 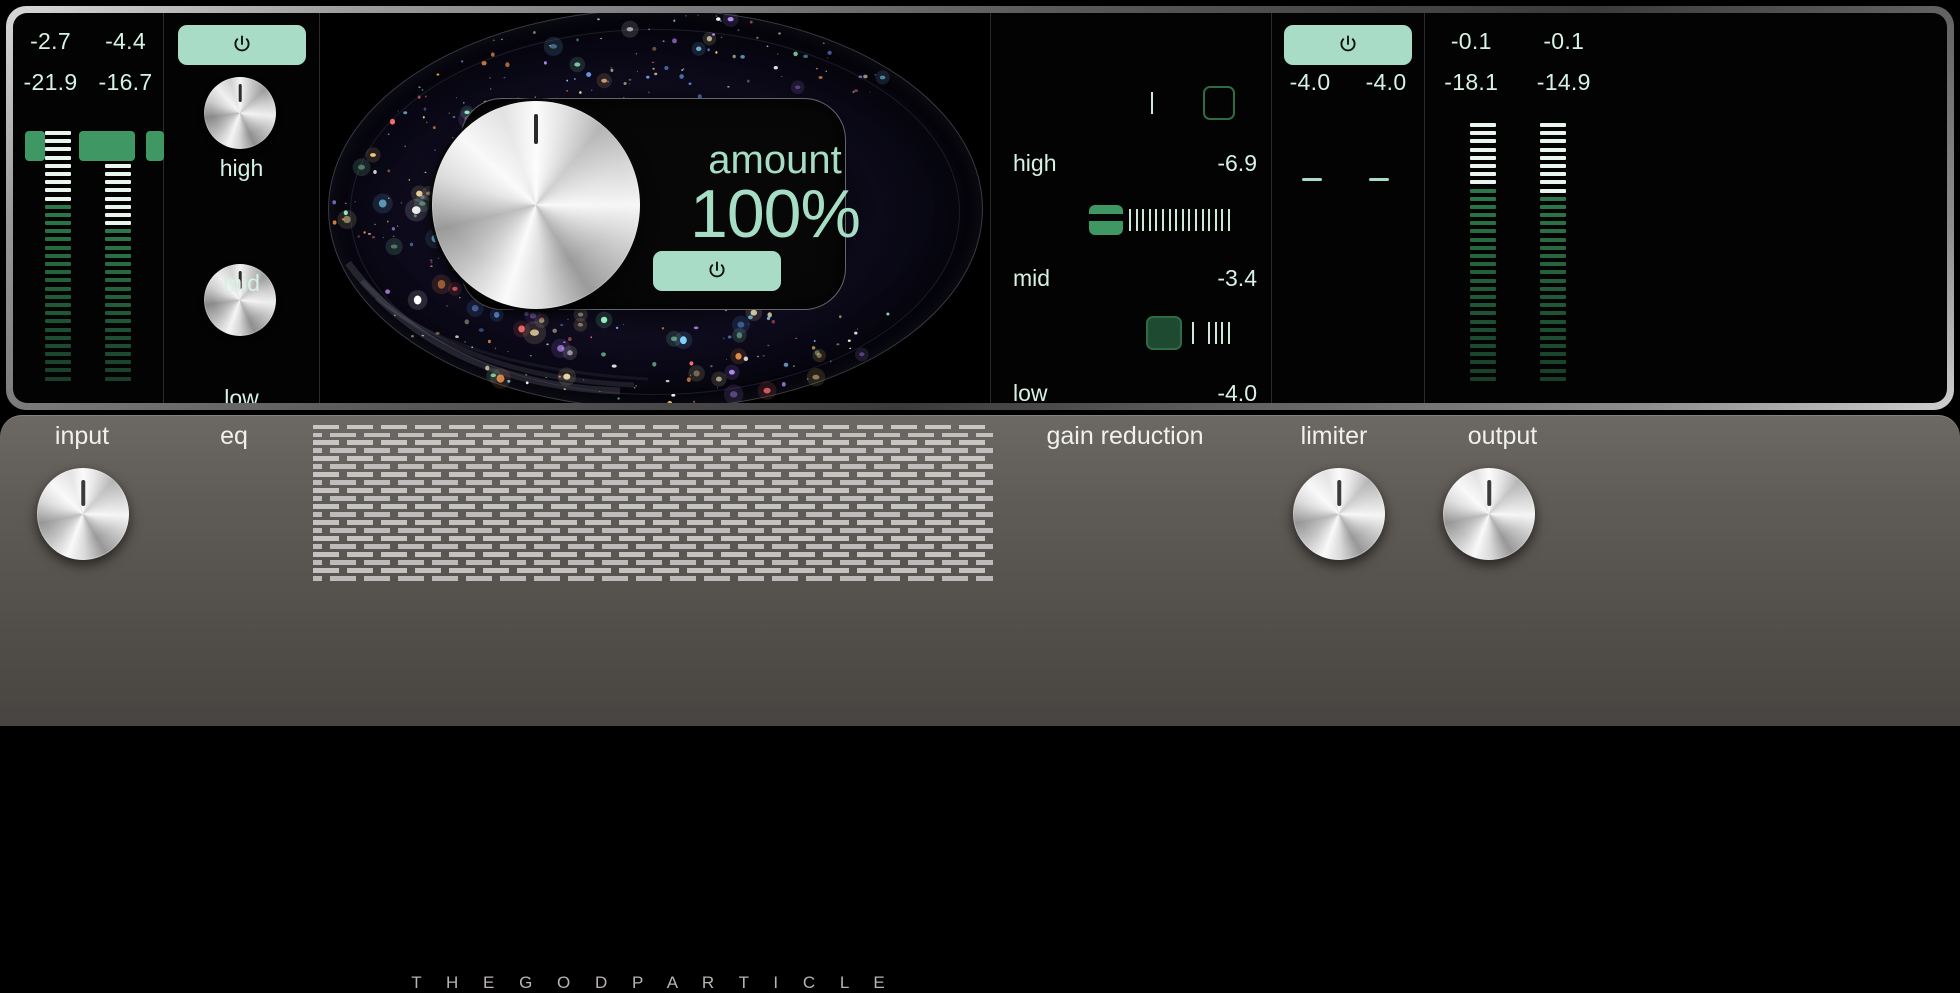 What do you see at coordinates (653, 982) in the screenshot?
I see `brand-name: T H E G O D P A R T I C L E` at bounding box center [653, 982].